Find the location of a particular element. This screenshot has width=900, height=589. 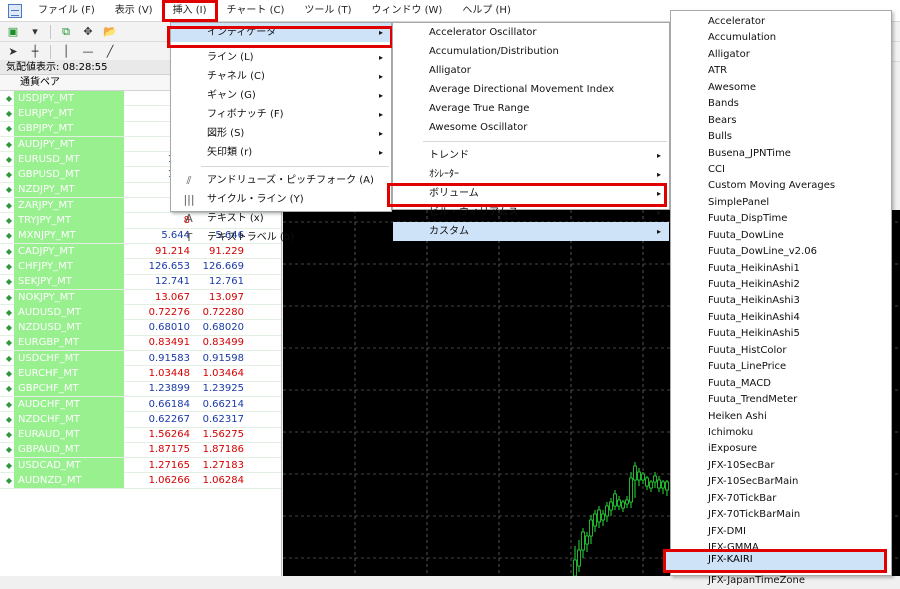

trend-line-icon: ╱ is located at coordinates (110, 52).